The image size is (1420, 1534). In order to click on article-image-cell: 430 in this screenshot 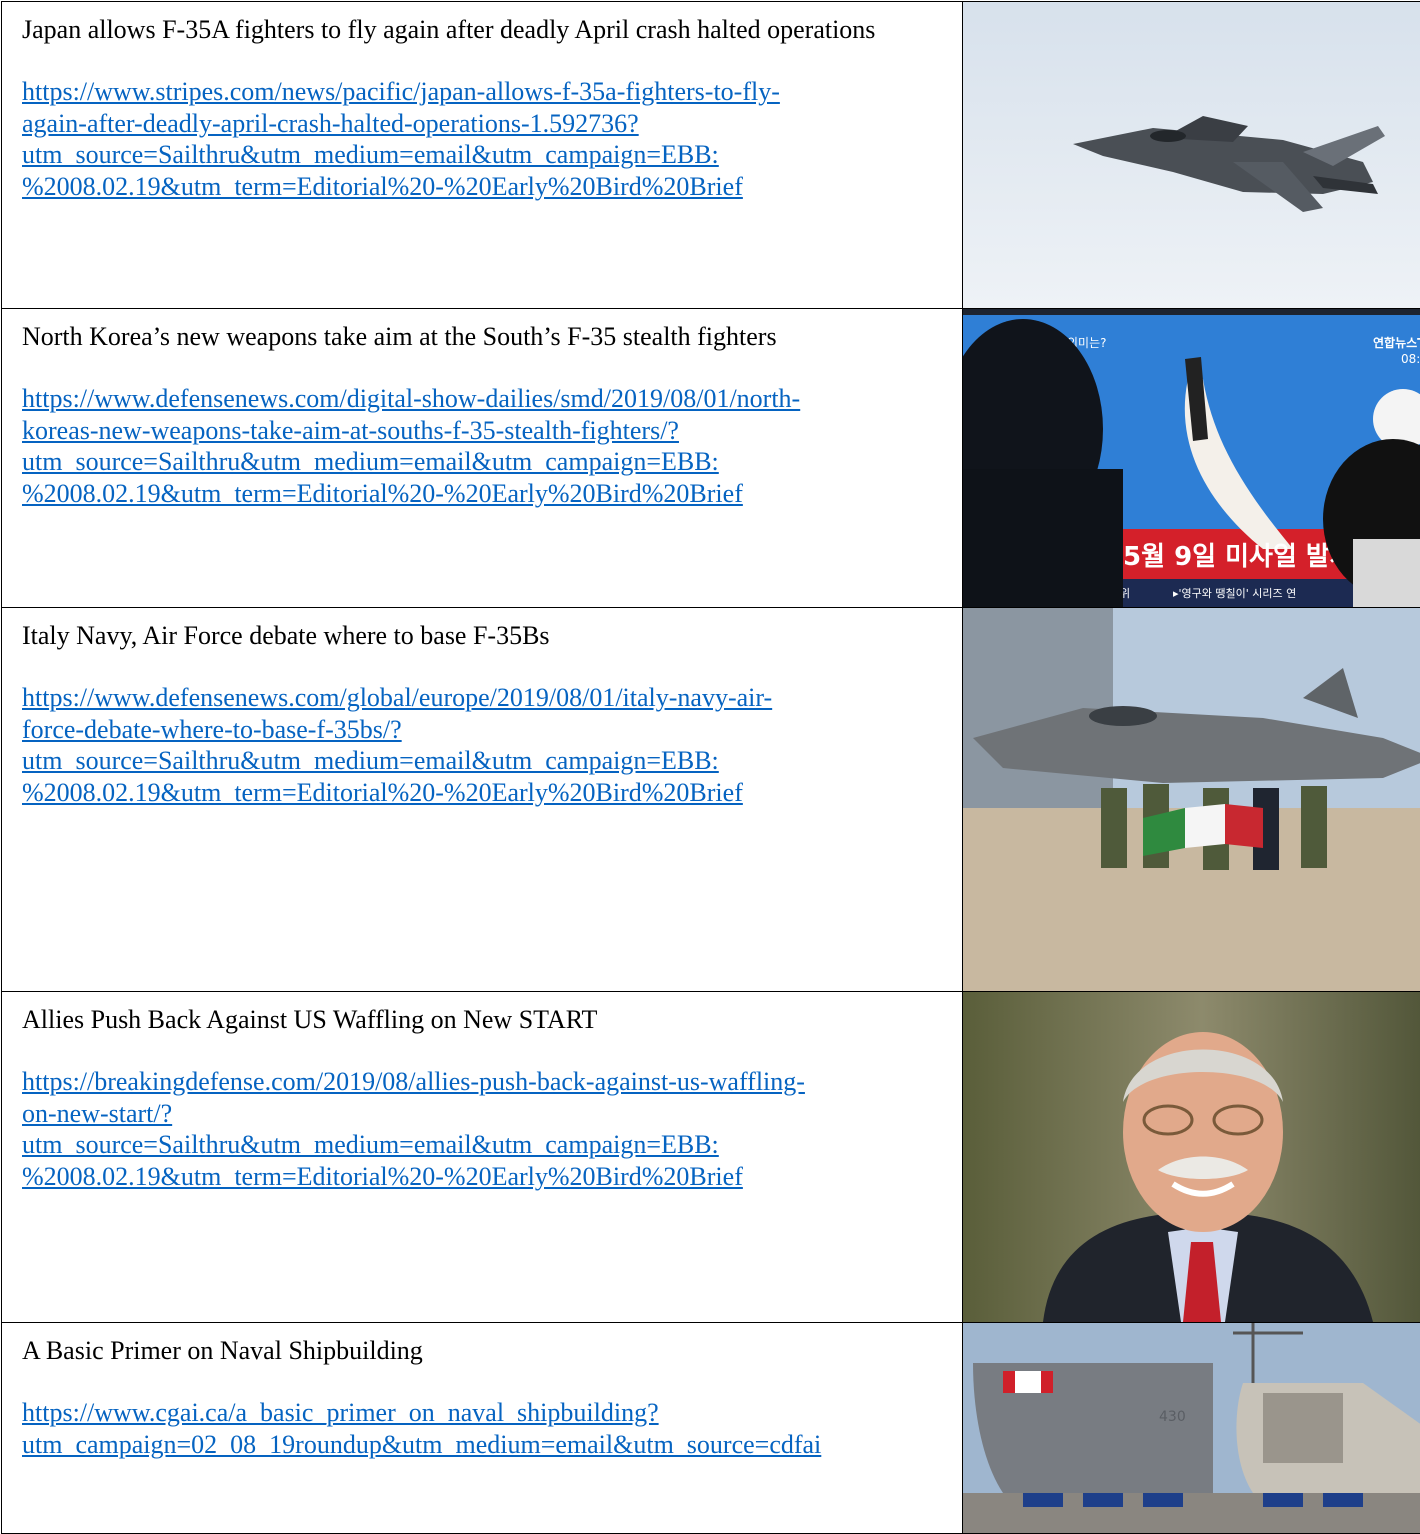, I will do `click(1191, 1428)`.